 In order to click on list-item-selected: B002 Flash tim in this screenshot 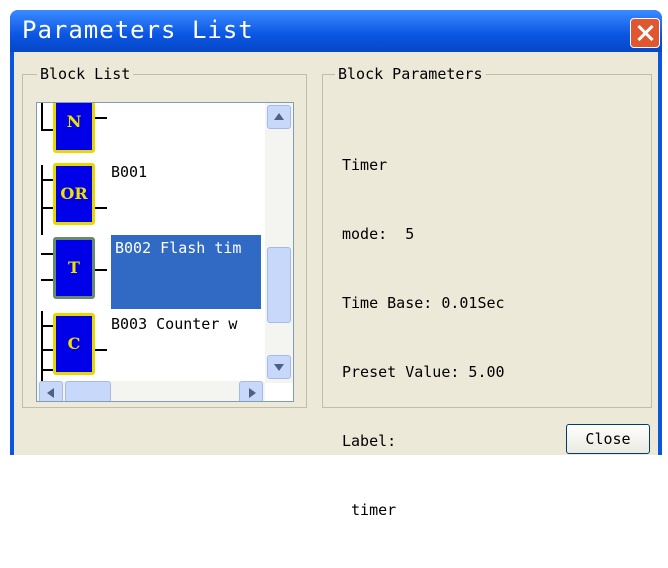, I will do `click(186, 272)`.